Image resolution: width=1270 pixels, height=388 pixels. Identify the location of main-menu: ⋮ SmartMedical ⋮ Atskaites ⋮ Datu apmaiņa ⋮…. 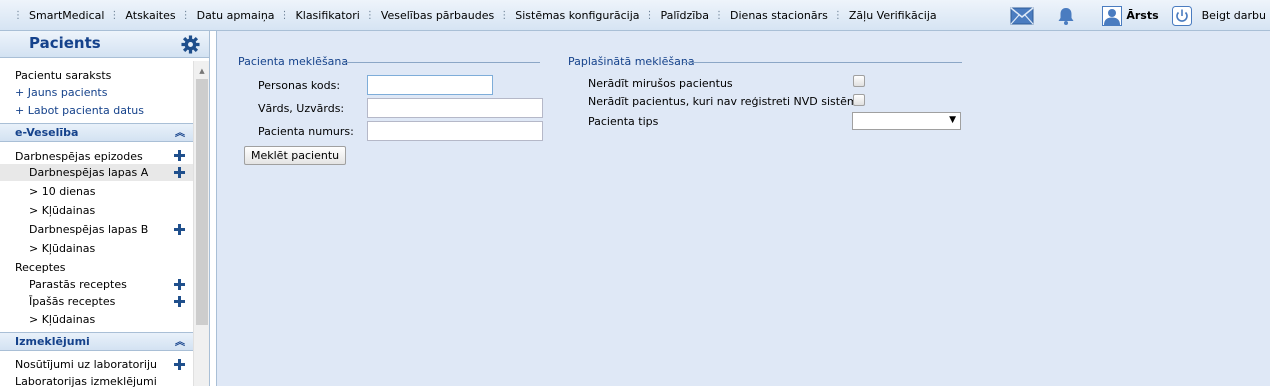
(468, 15).